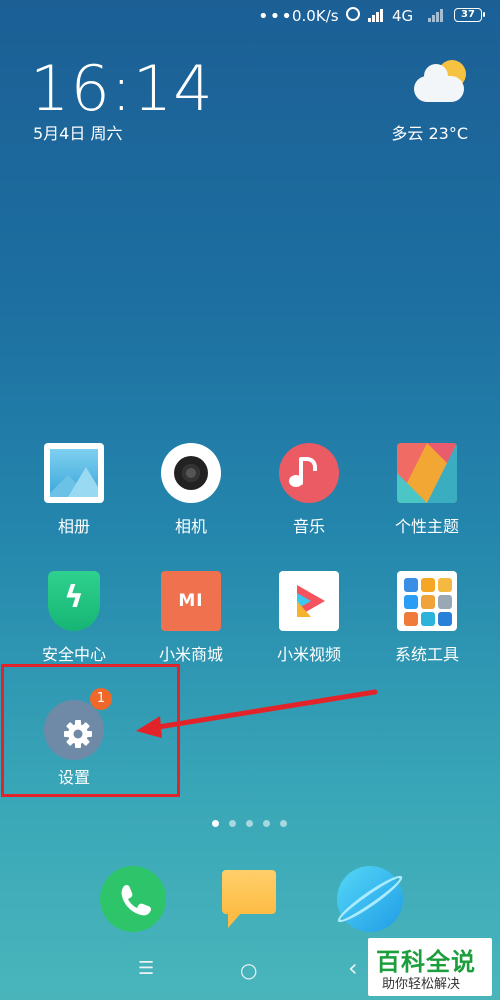 The height and width of the screenshot is (1000, 500). What do you see at coordinates (250, 16) in the screenshot?
I see `status-bar: ••• 0.0K/s 4G 37` at bounding box center [250, 16].